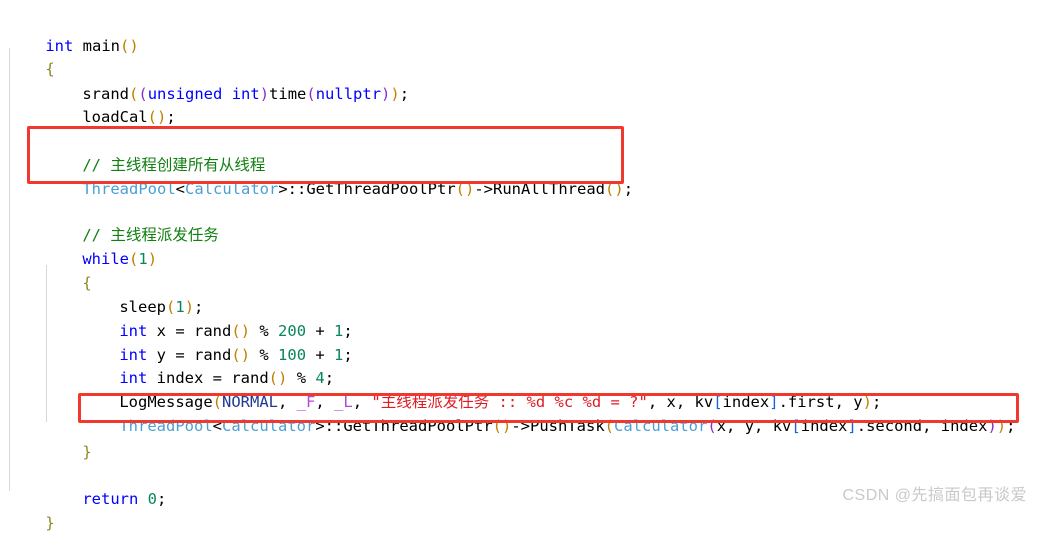  What do you see at coordinates (217, 342) in the screenshot?
I see `code-line-14: int y = rand() % 100 + 1;` at bounding box center [217, 342].